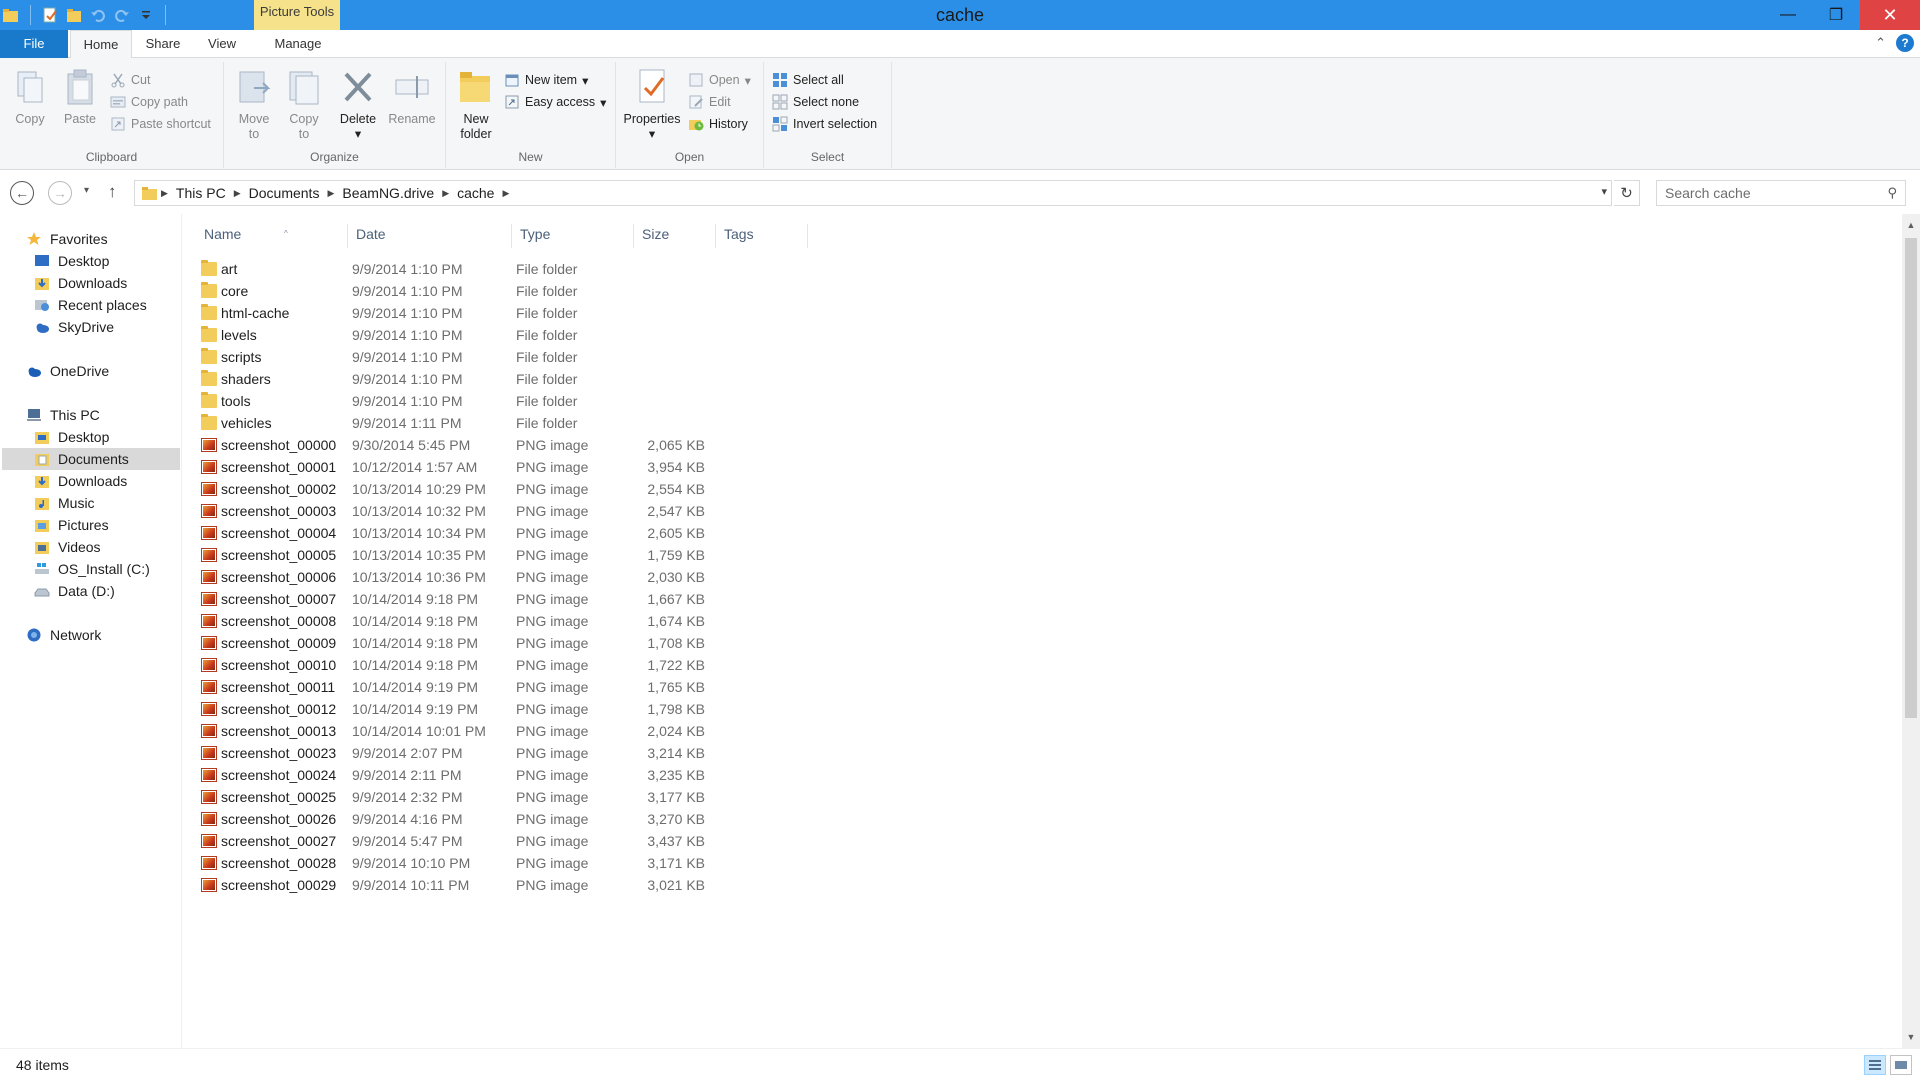 The image size is (1920, 1080). I want to click on new-folder-icon, so click(74, 15).